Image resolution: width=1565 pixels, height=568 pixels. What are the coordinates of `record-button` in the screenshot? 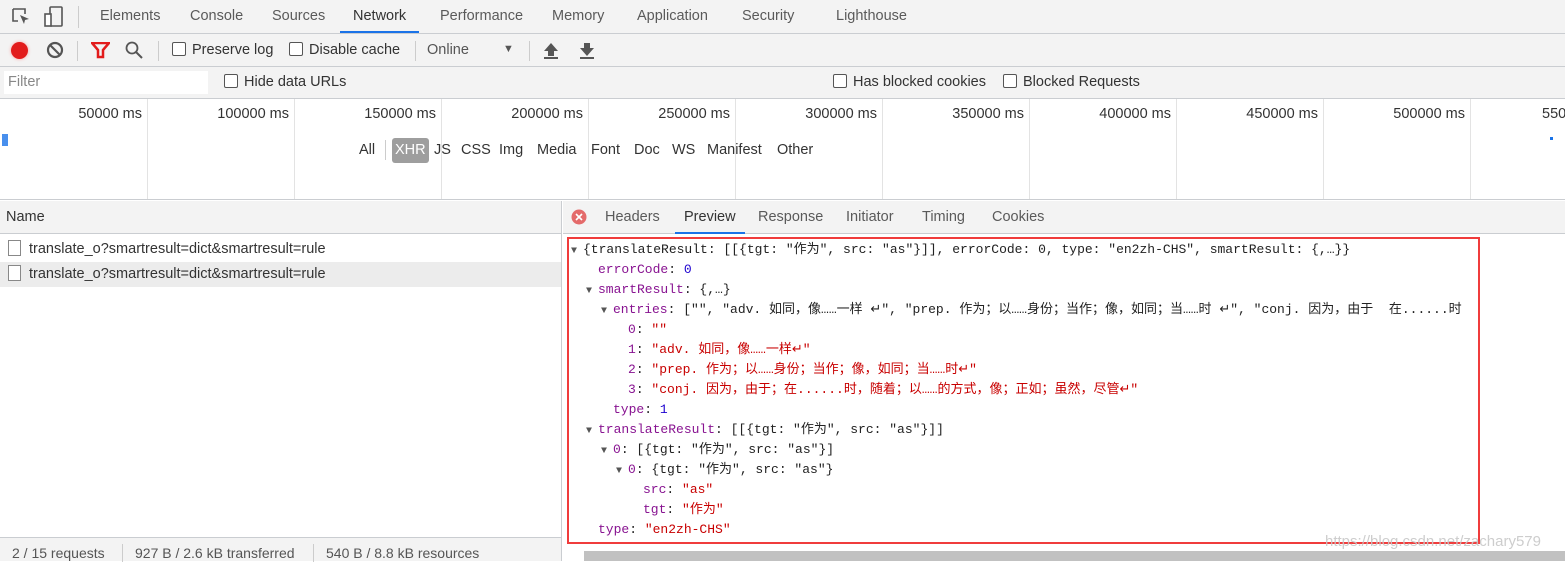 It's located at (19, 50).